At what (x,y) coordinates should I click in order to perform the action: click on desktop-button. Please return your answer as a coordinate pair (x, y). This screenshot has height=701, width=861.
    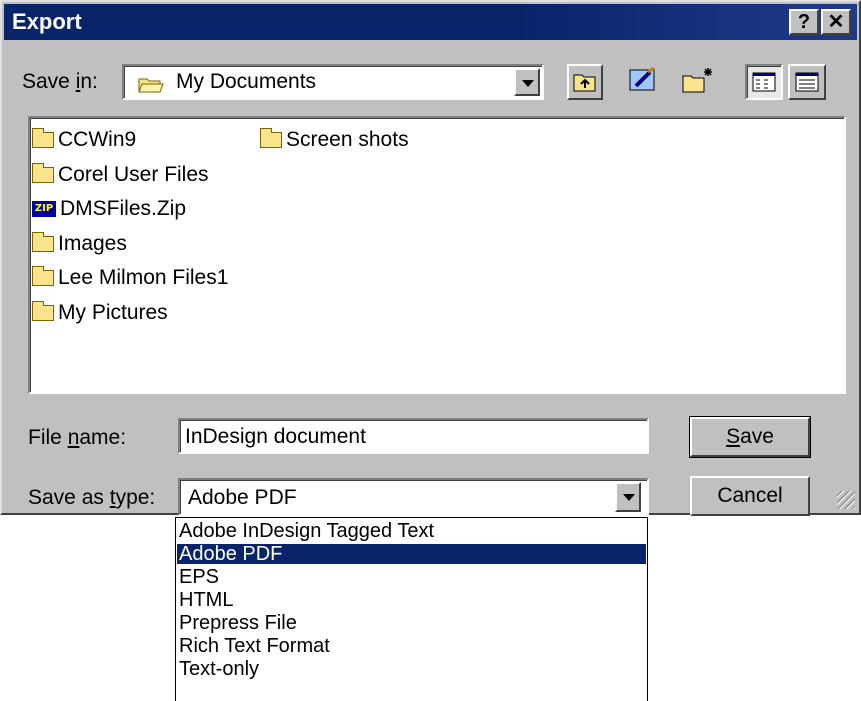
    Looking at the image, I should click on (642, 80).